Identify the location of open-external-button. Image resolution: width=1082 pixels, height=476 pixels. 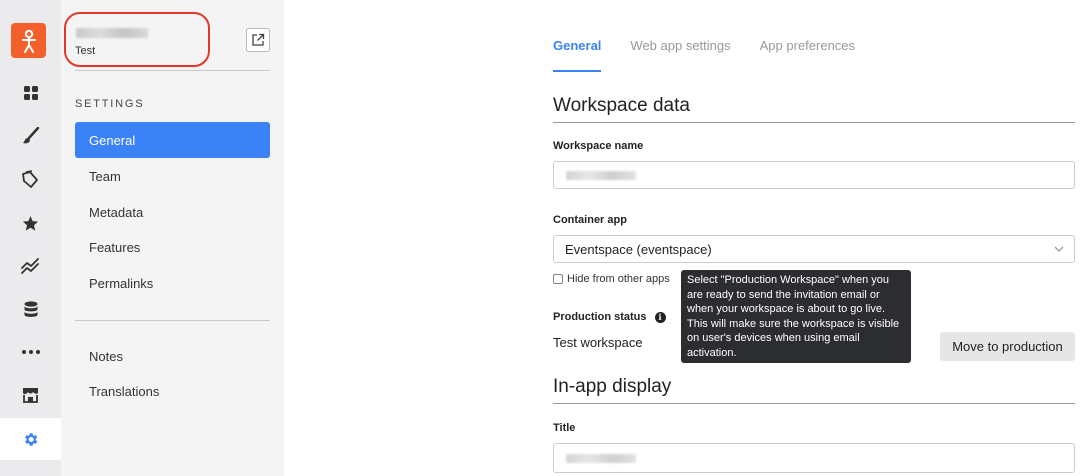
(258, 40).